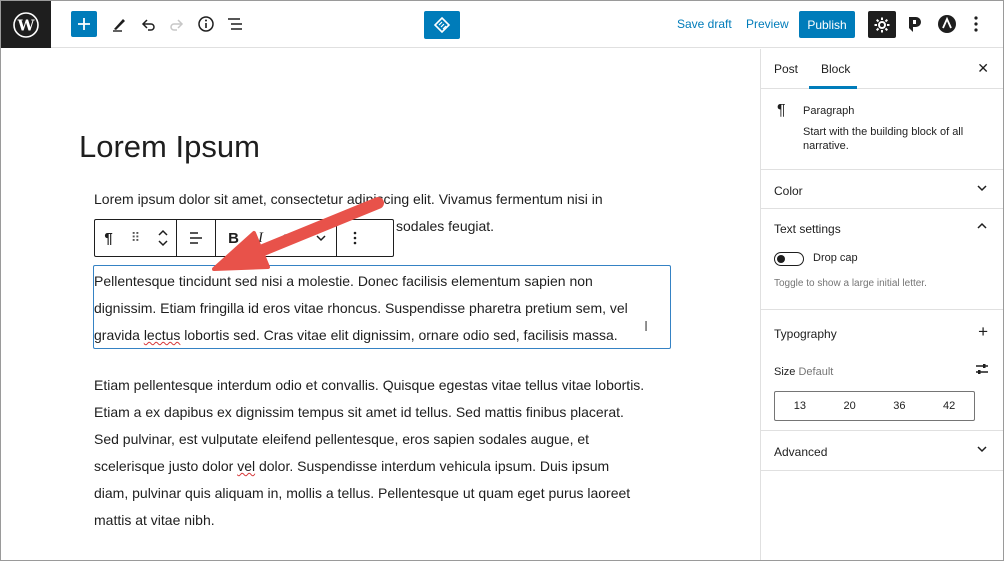 This screenshot has width=1004, height=561. What do you see at coordinates (900, 406) in the screenshot?
I see `font-size-option: 36` at bounding box center [900, 406].